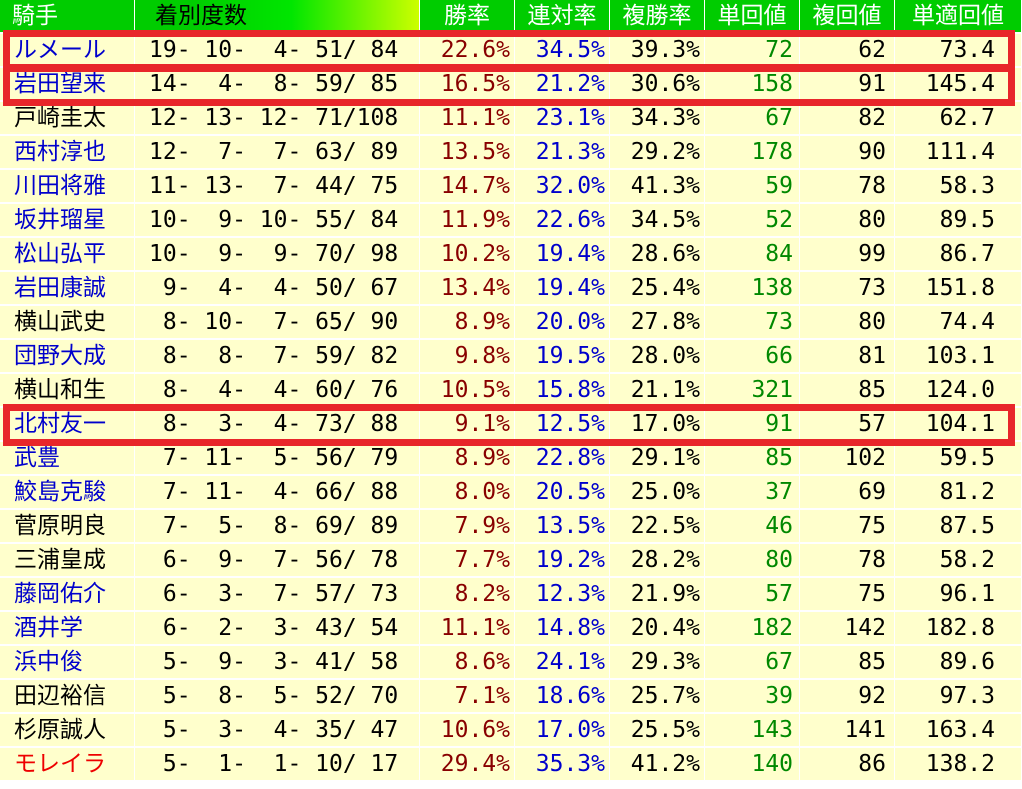 Image resolution: width=1022 pixels, height=789 pixels. I want to click on jockey-name: 横山武史, so click(67, 322).